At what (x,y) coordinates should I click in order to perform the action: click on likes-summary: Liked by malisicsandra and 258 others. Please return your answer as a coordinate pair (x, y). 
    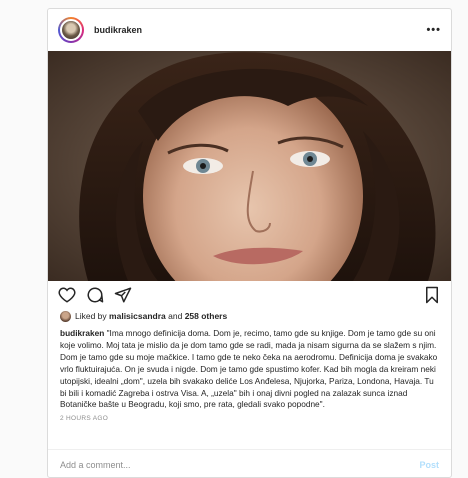
    Looking at the image, I should click on (249, 316).